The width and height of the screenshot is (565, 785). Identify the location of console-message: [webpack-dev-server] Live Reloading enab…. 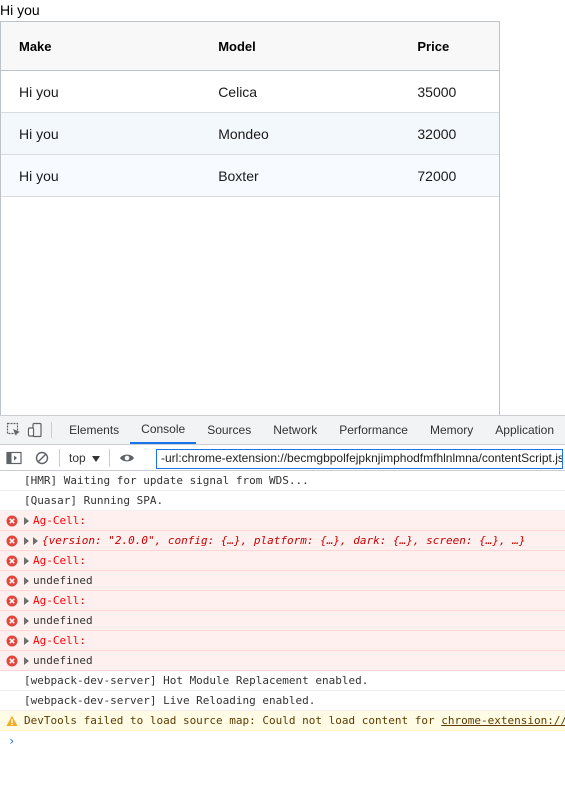
(282, 701).